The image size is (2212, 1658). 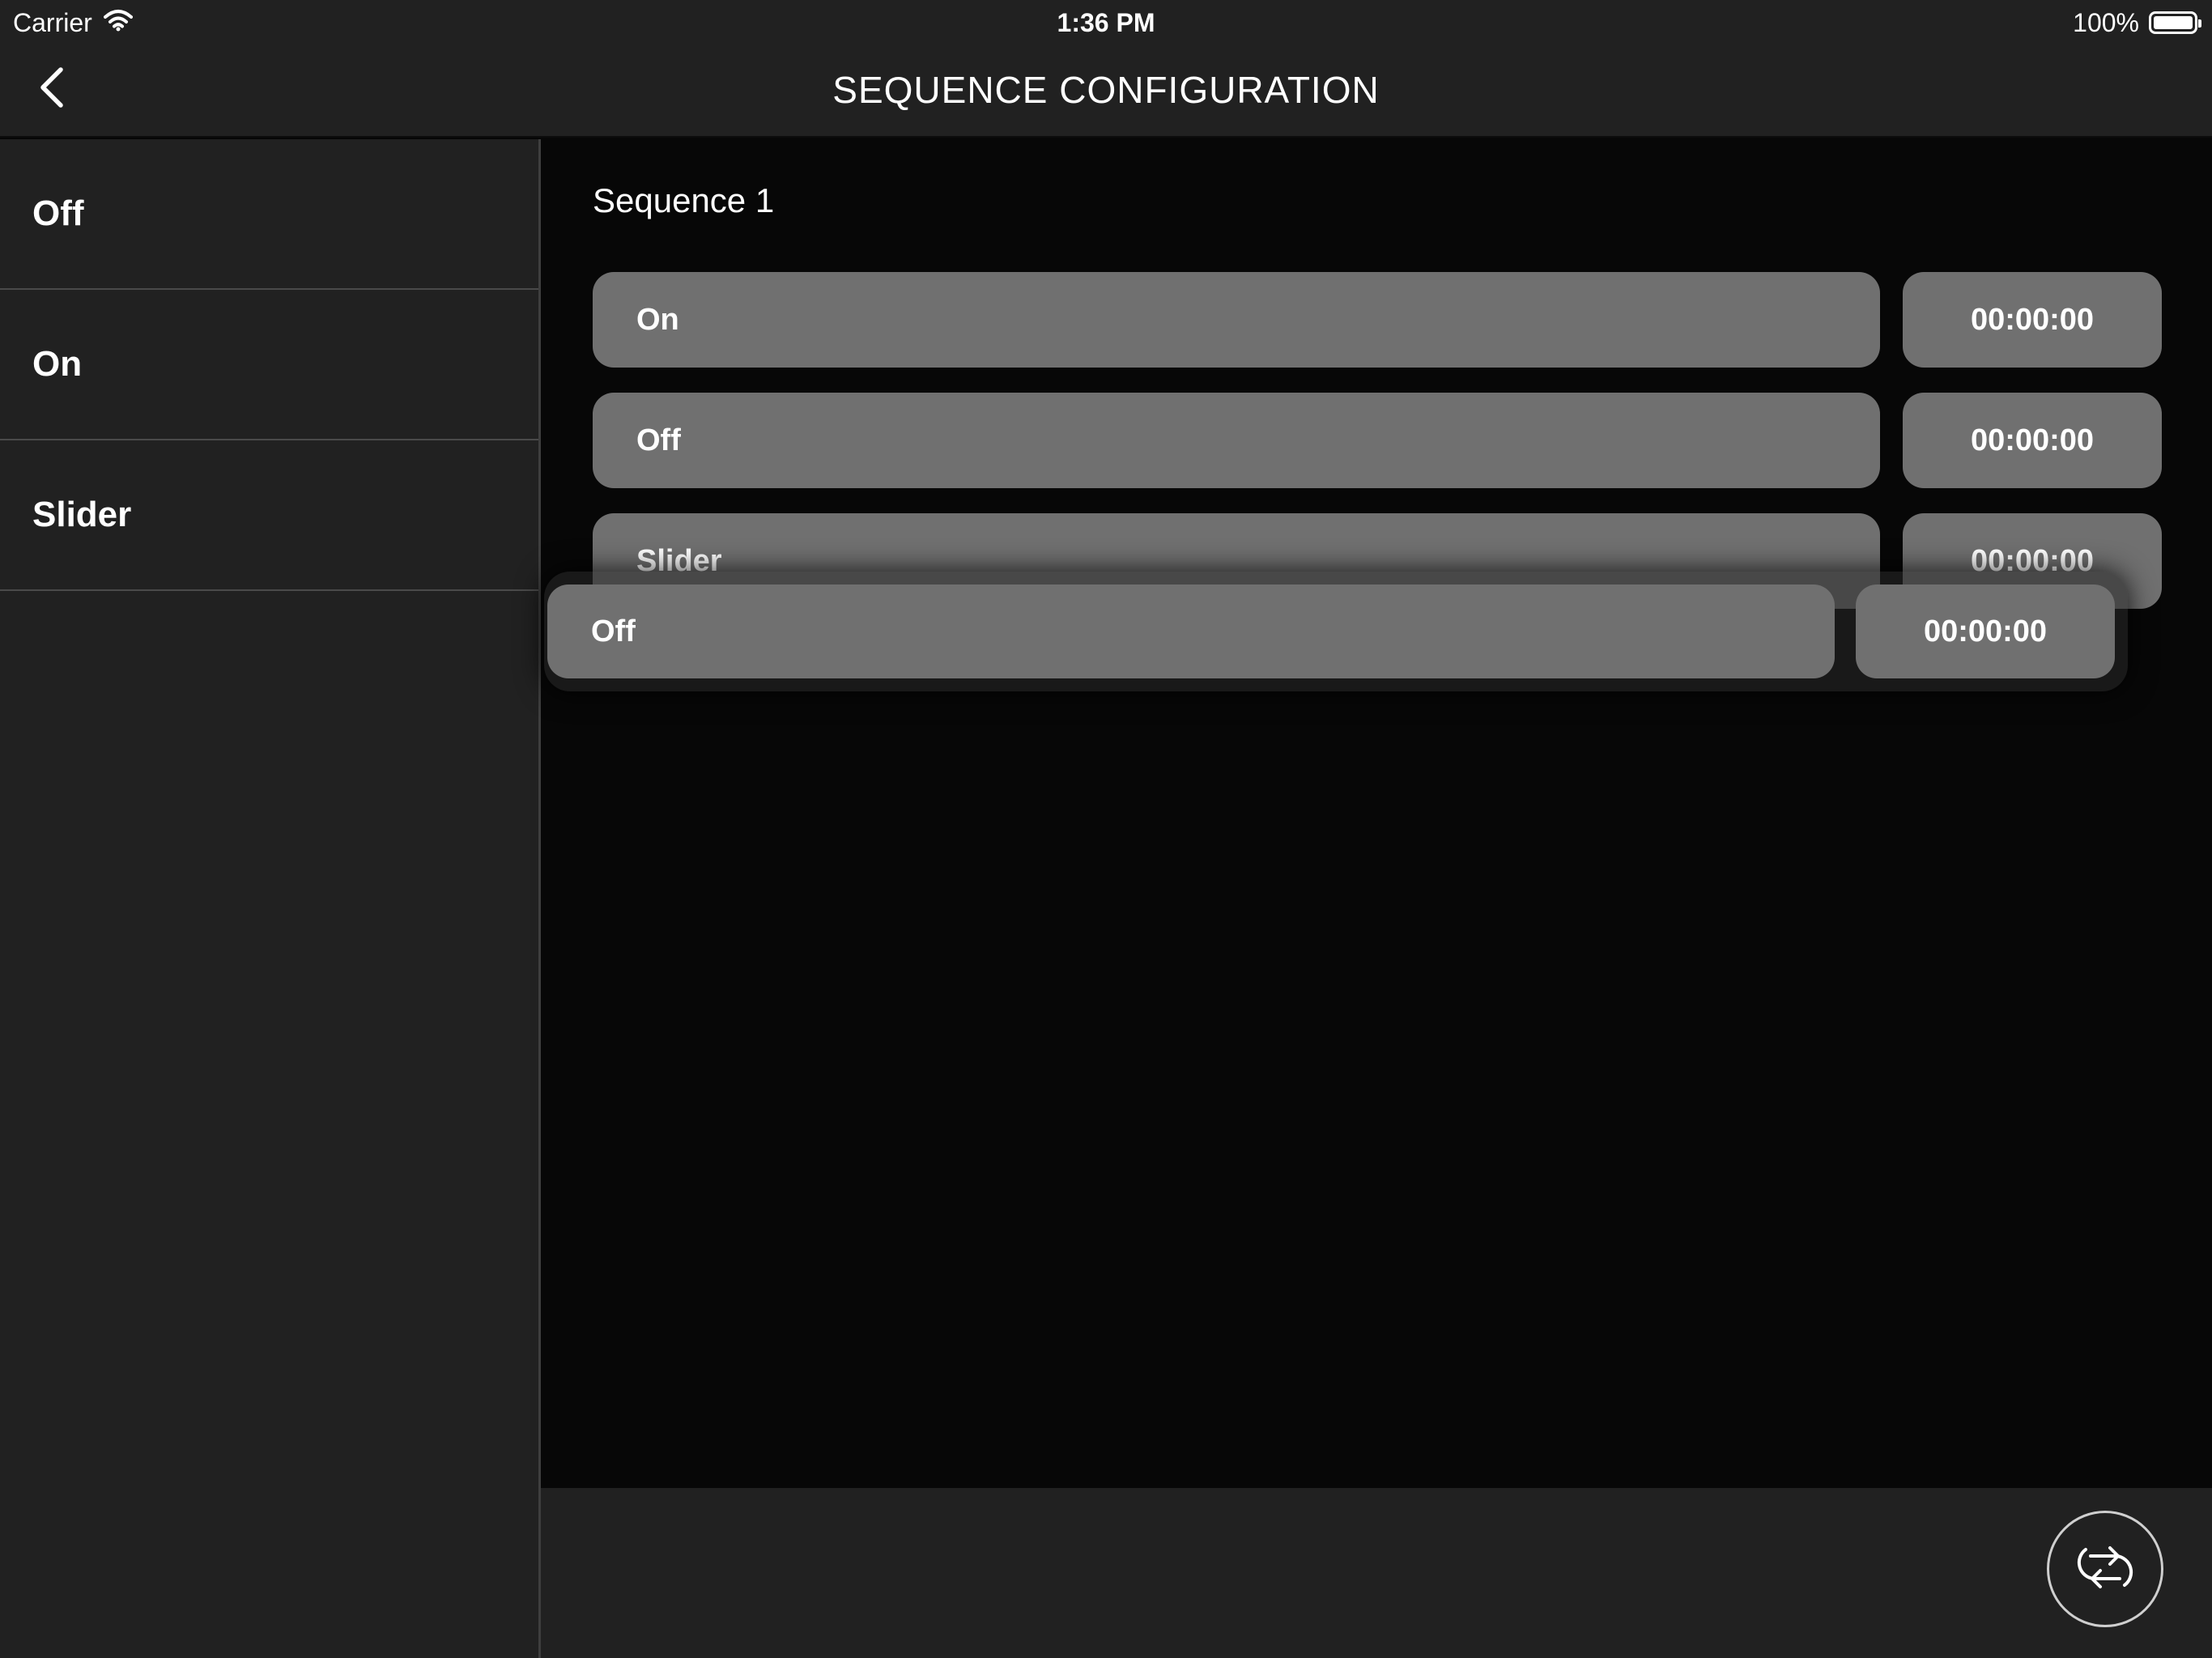 What do you see at coordinates (269, 365) in the screenshot?
I see `sidebar-item-on: On` at bounding box center [269, 365].